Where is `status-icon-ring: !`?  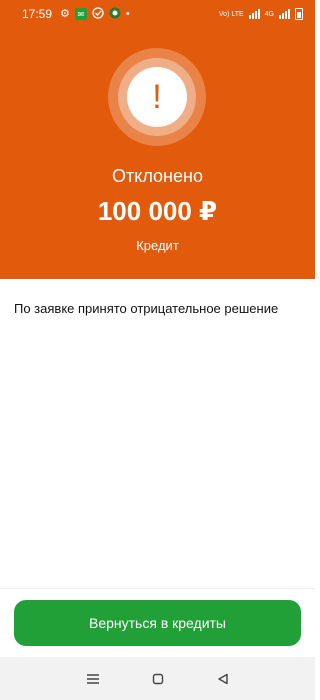
status-icon-ring: ! is located at coordinates (157, 97).